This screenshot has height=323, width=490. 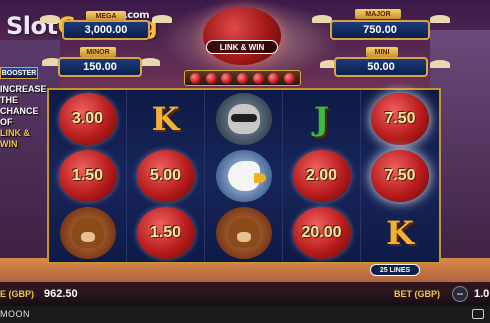 I want to click on bet-value: 1.0, so click(x=482, y=294).